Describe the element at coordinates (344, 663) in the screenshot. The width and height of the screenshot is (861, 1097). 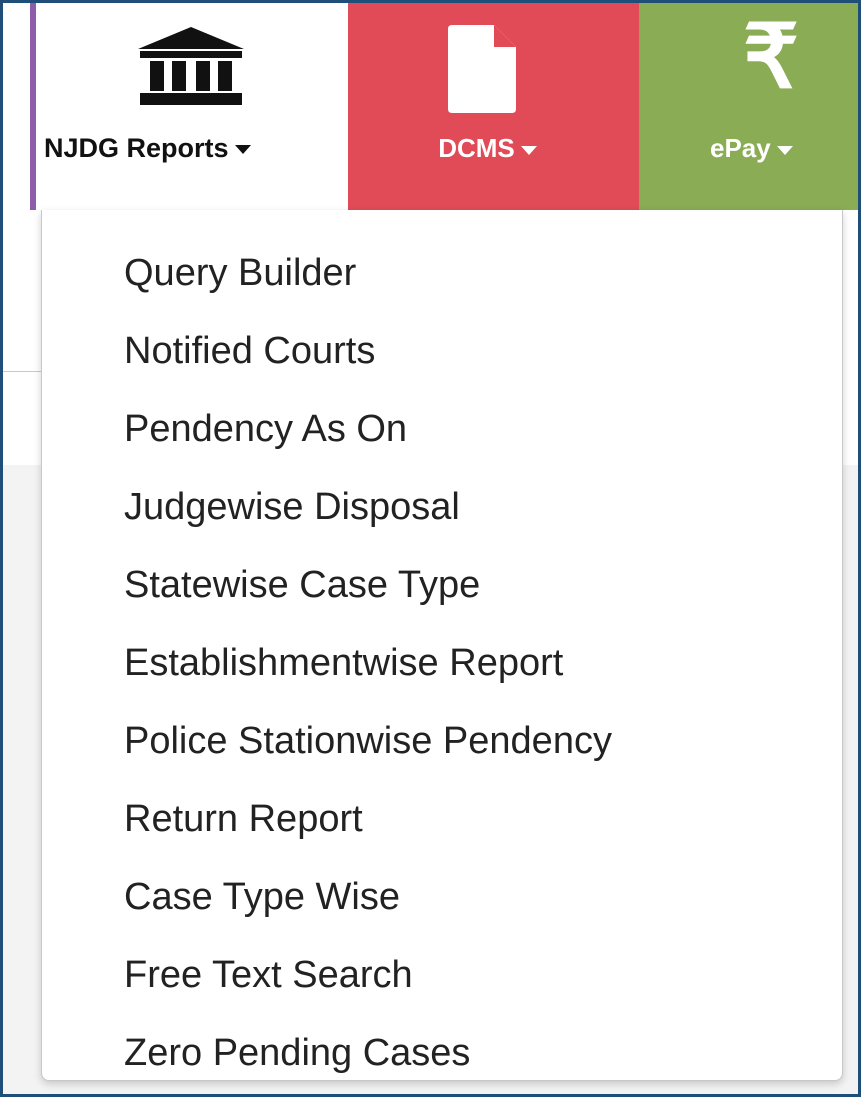
I see `menu-item-label: Establishmentwise Report` at that location.